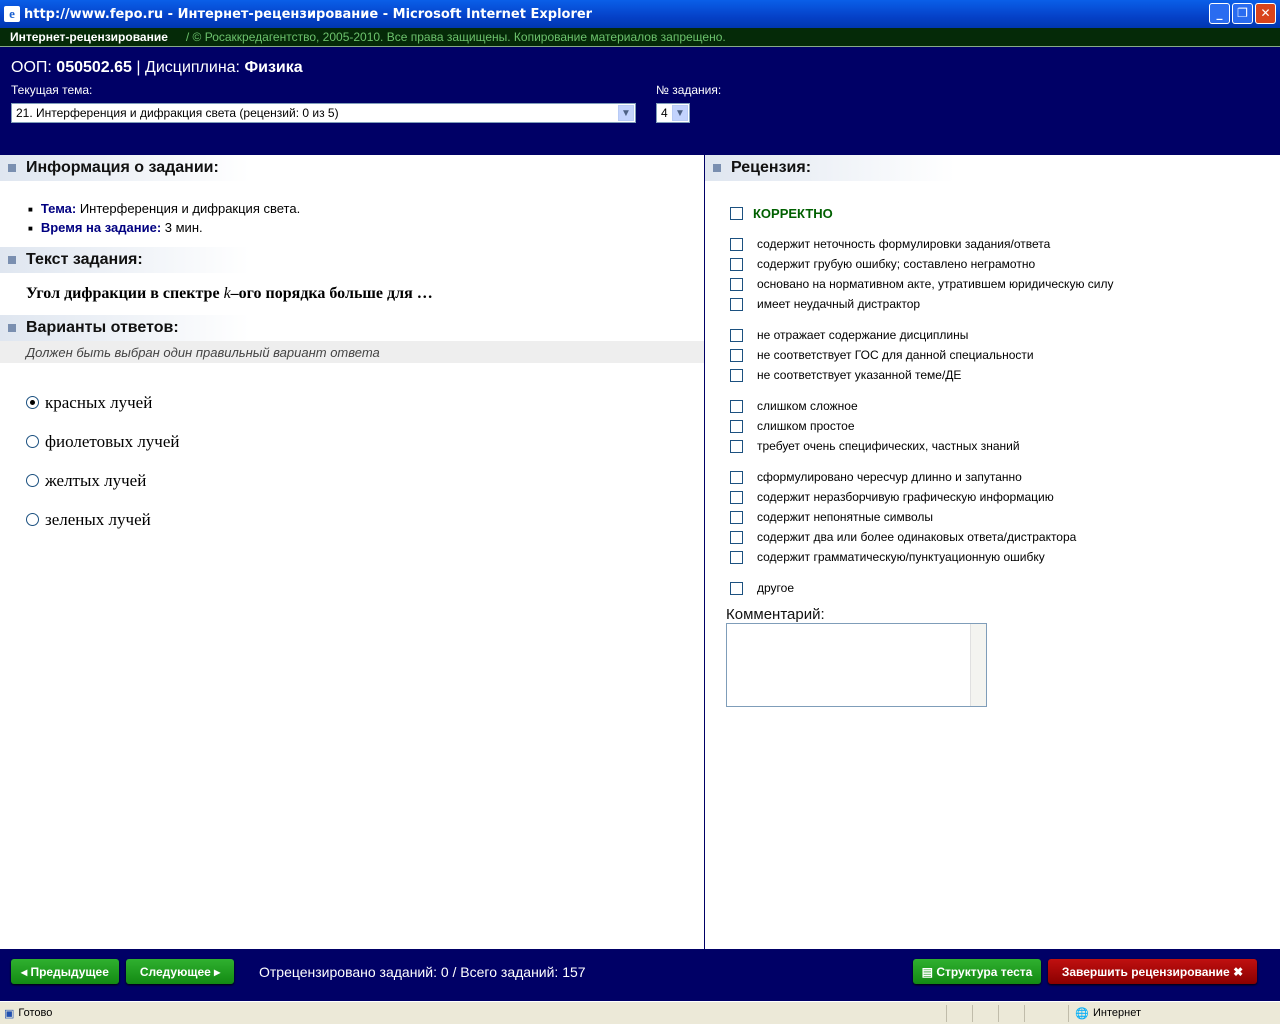 Image resolution: width=1280 pixels, height=1024 pixels. What do you see at coordinates (776, 588) in the screenshot?
I see `review-checkbox-label: другое` at bounding box center [776, 588].